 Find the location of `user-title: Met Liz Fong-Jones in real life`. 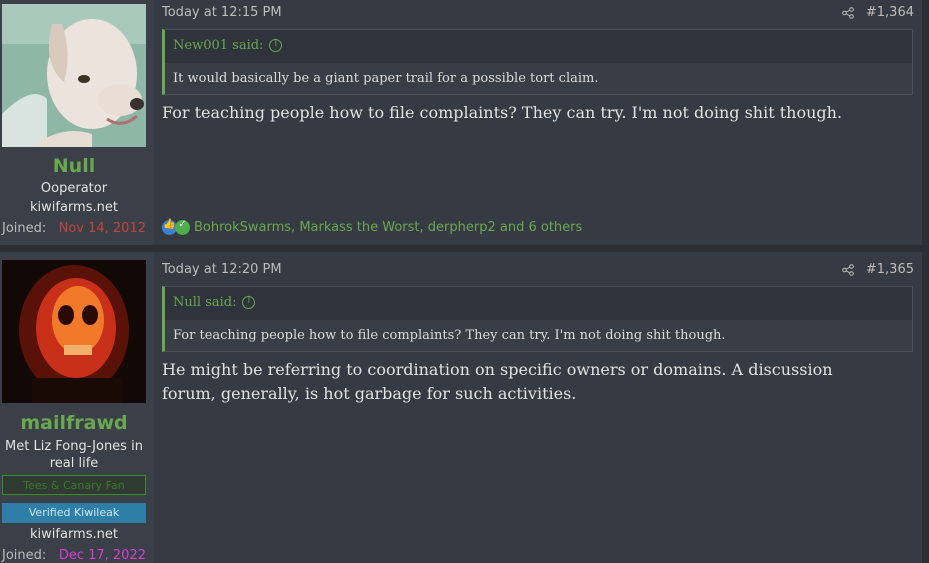

user-title: Met Liz Fong-Jones in real life is located at coordinates (74, 455).